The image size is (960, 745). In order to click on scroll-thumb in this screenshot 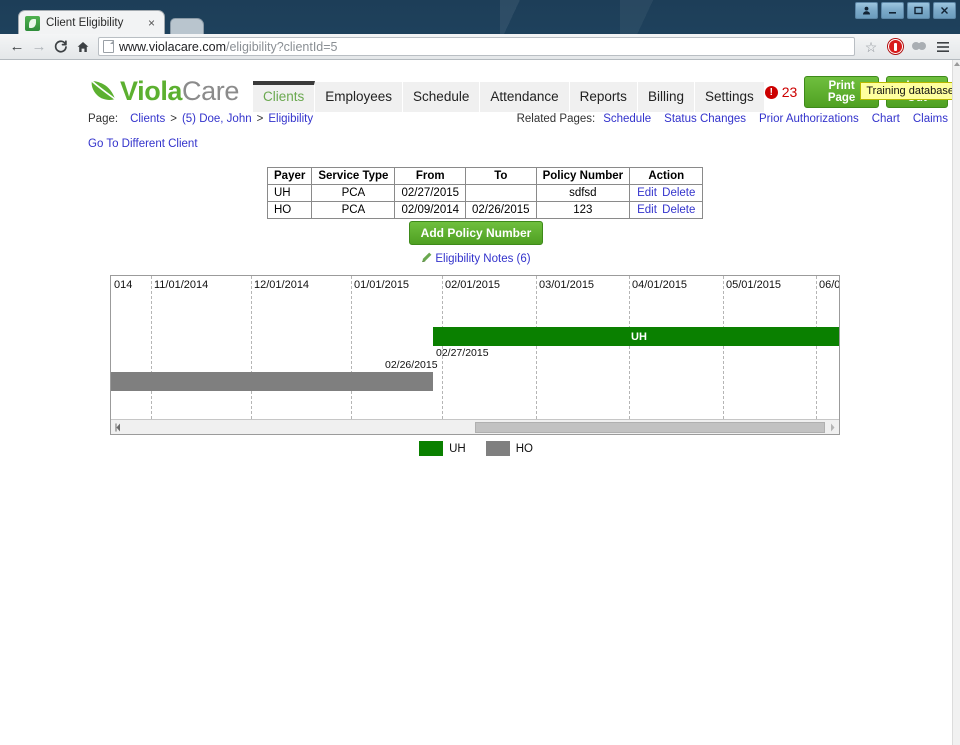, I will do `click(650, 427)`.